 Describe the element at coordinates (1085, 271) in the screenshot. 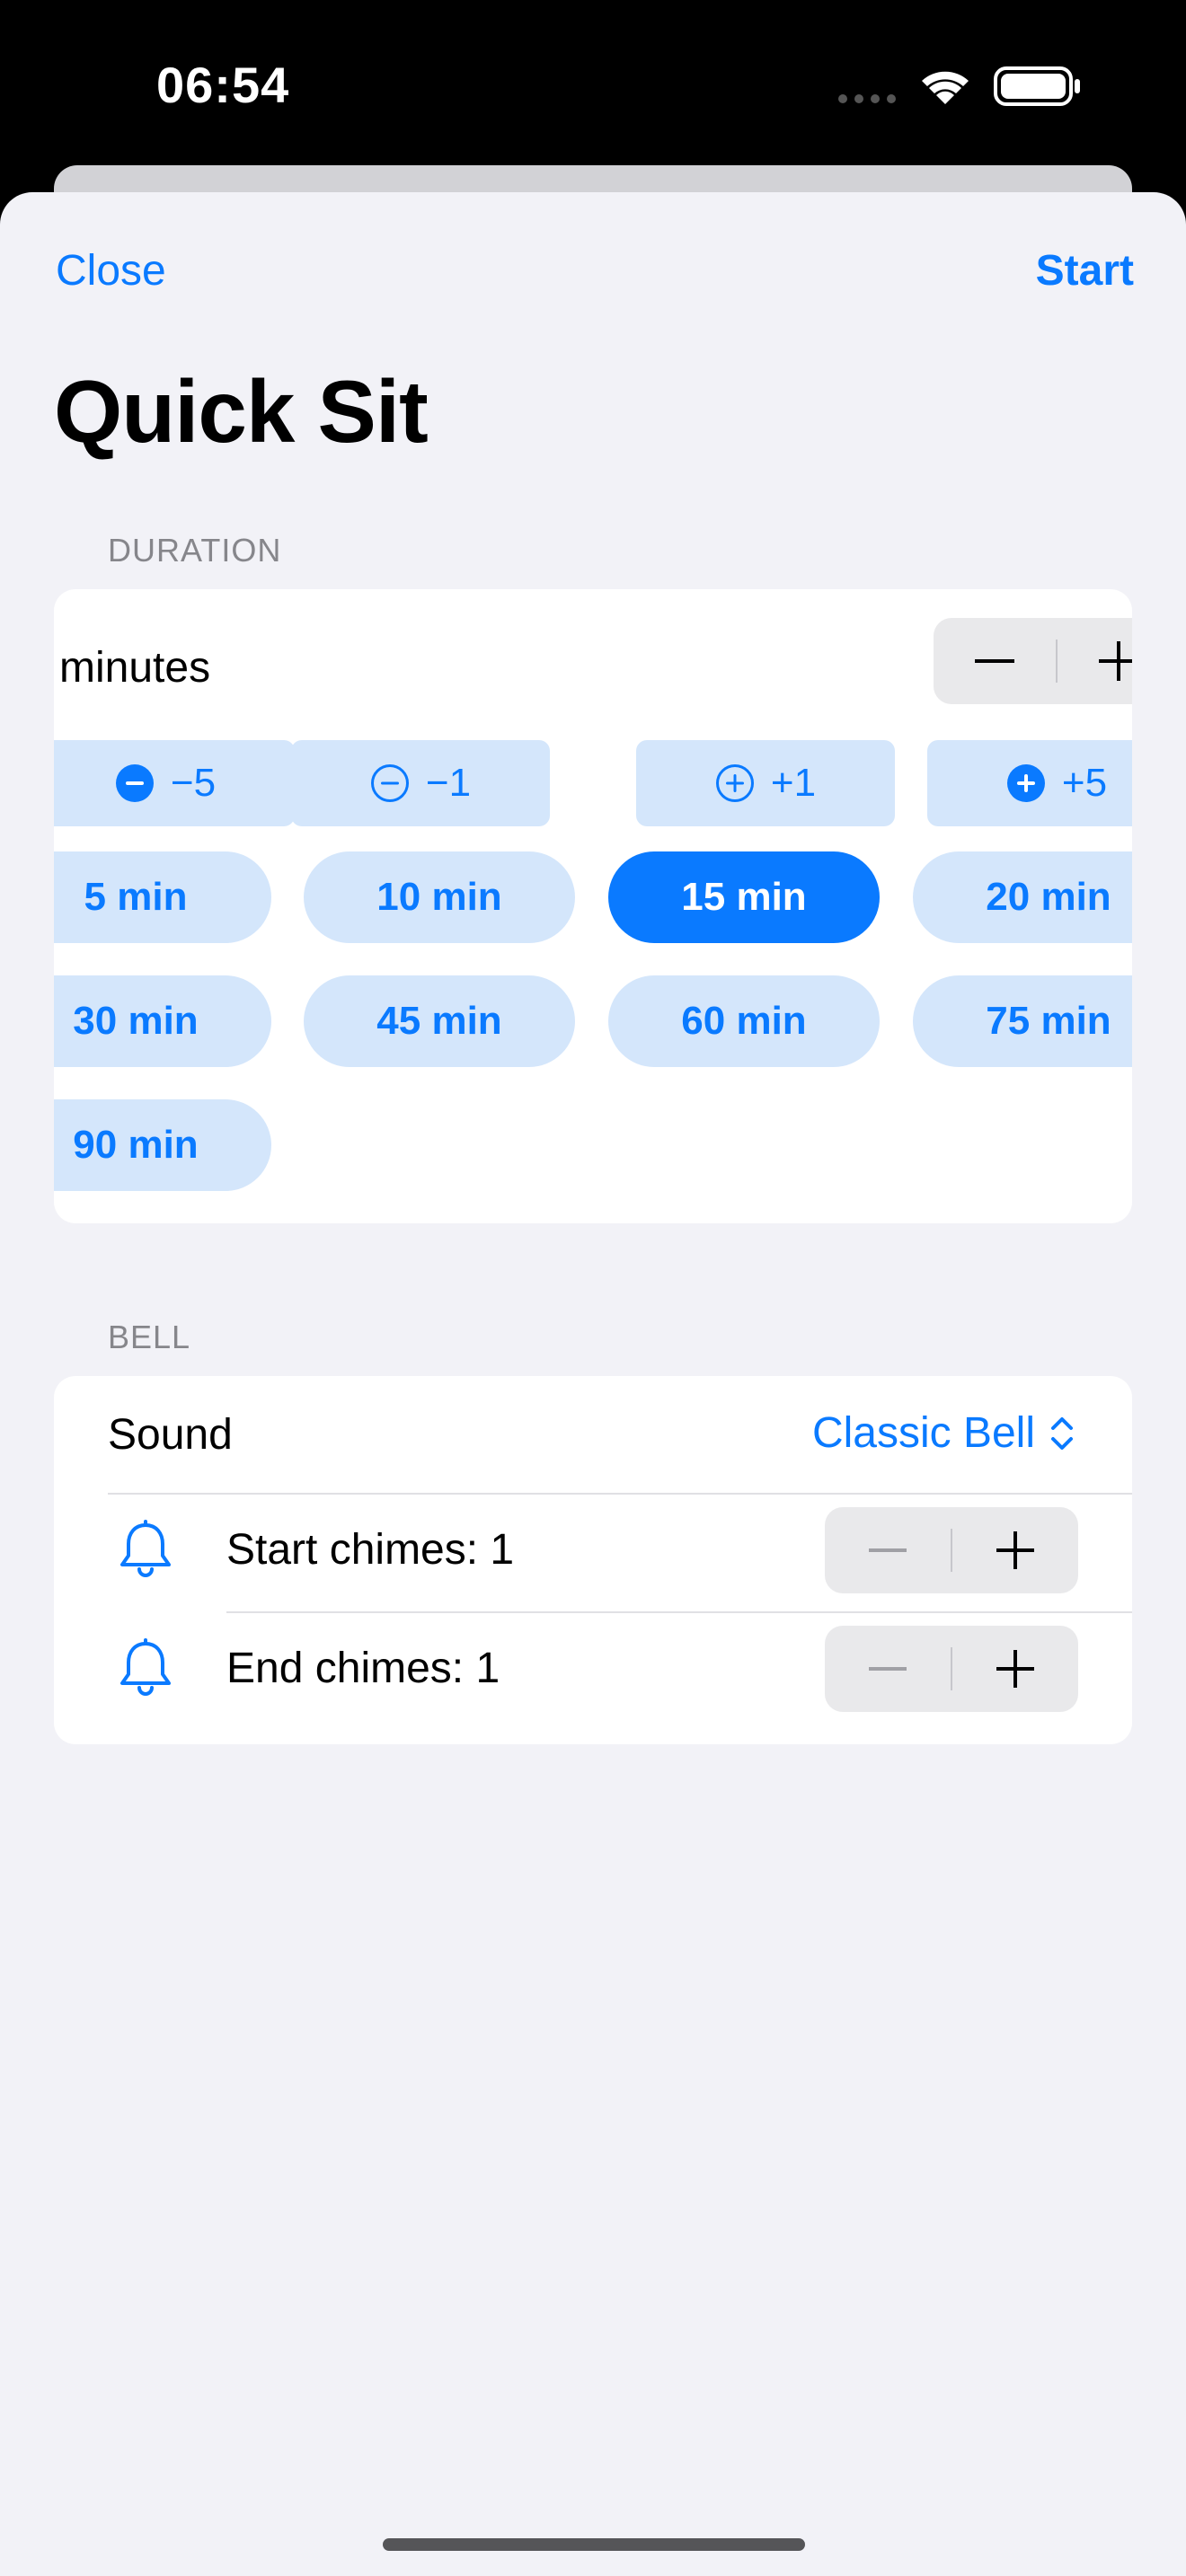

I see `start-button: Start` at that location.